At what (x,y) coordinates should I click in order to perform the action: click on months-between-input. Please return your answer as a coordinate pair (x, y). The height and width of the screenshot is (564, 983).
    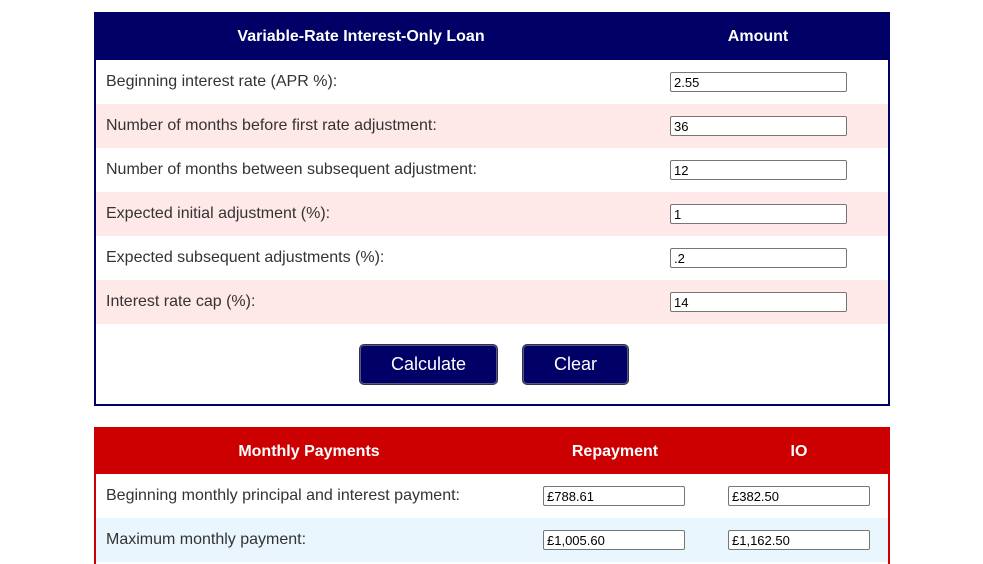
    Looking at the image, I should click on (758, 170).